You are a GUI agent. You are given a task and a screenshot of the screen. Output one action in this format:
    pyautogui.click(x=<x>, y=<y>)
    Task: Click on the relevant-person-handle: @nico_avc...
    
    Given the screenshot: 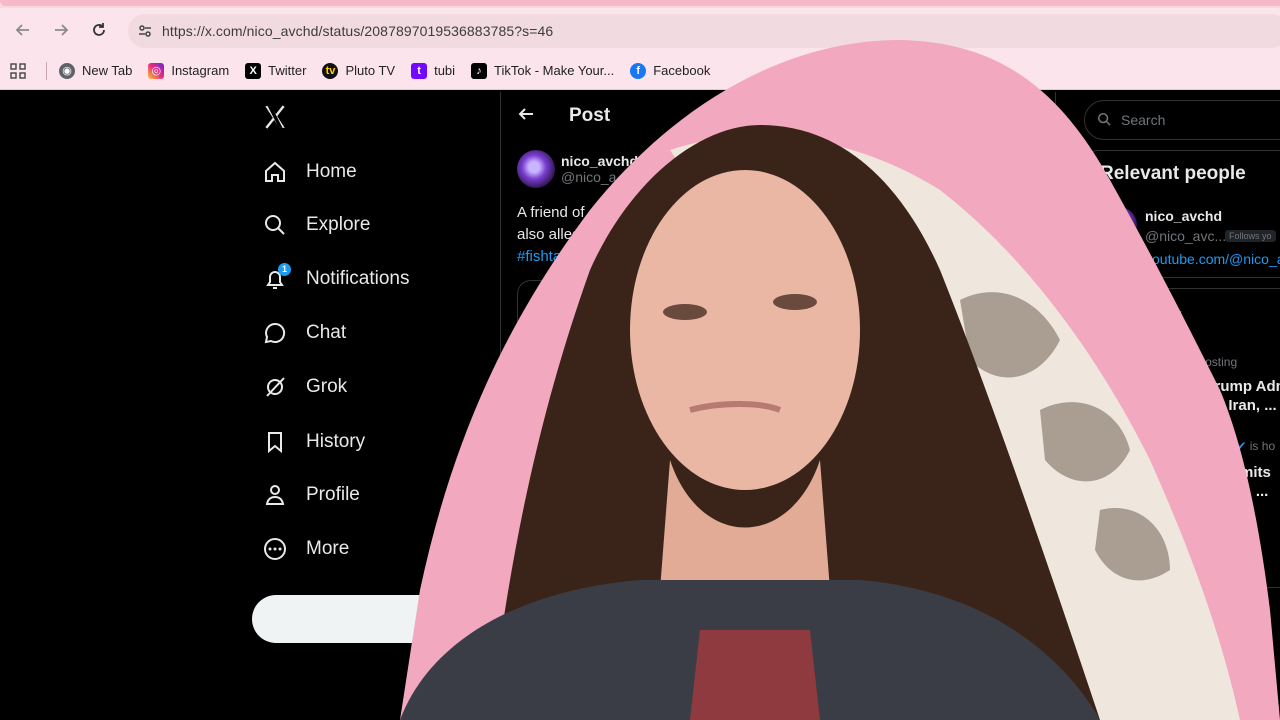 What is the action you would take?
    pyautogui.click(x=1186, y=236)
    